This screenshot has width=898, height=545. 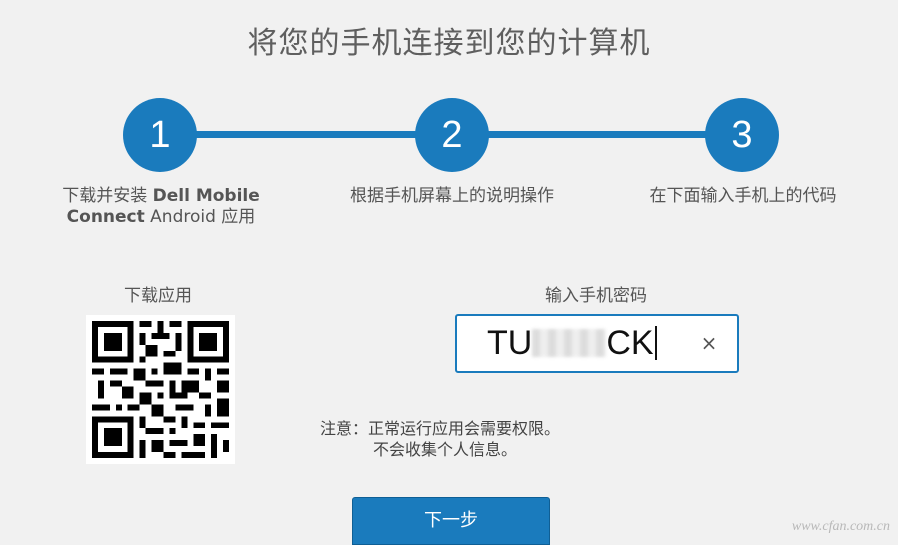 I want to click on step-1-caption: 下载并安装 Dell Mobile Connect Android 应用, so click(x=161, y=207).